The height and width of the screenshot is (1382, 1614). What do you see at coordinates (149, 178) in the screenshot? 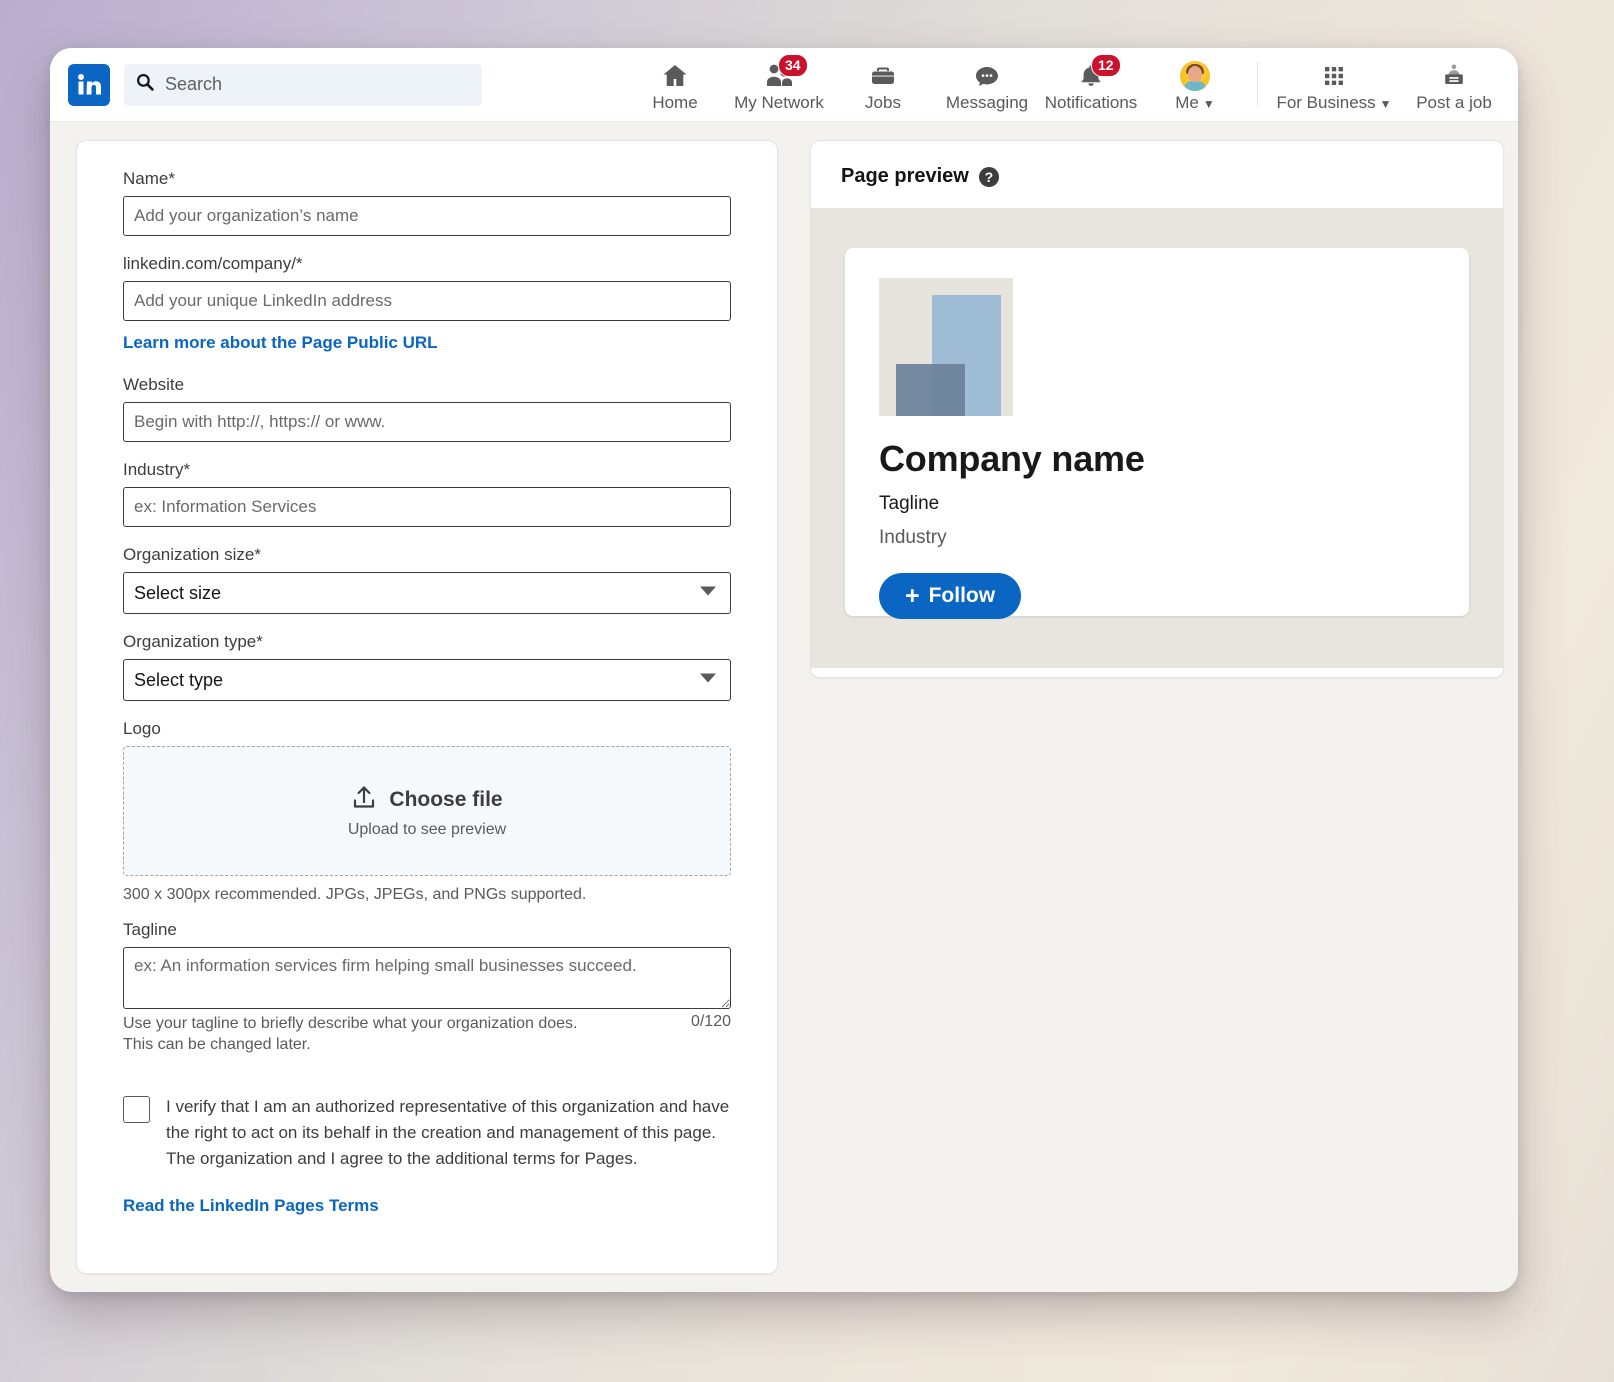
I see `label-name: Name*` at bounding box center [149, 178].